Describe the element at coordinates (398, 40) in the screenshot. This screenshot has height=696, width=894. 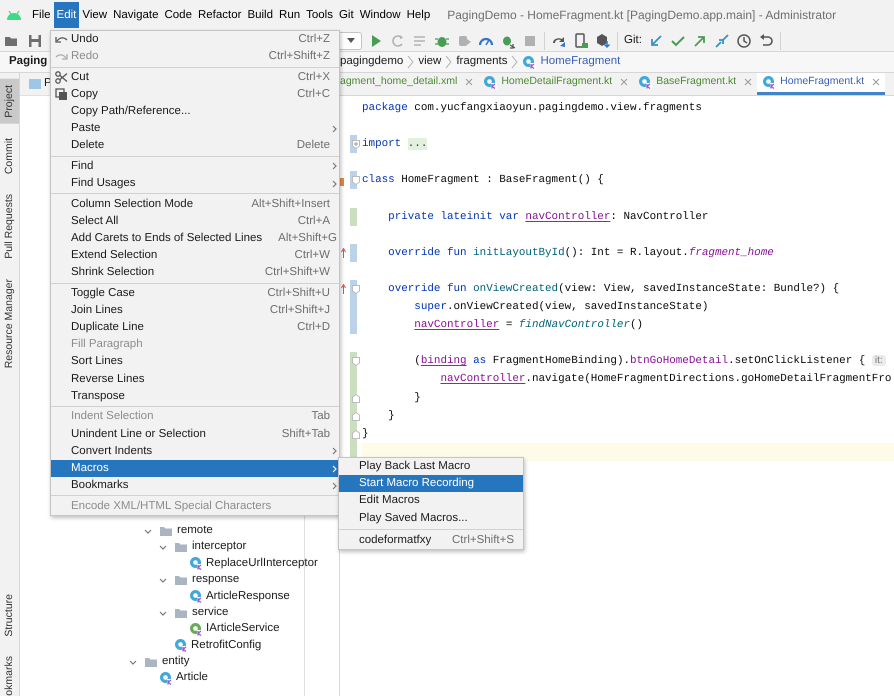
I see `rerun-icon` at that location.